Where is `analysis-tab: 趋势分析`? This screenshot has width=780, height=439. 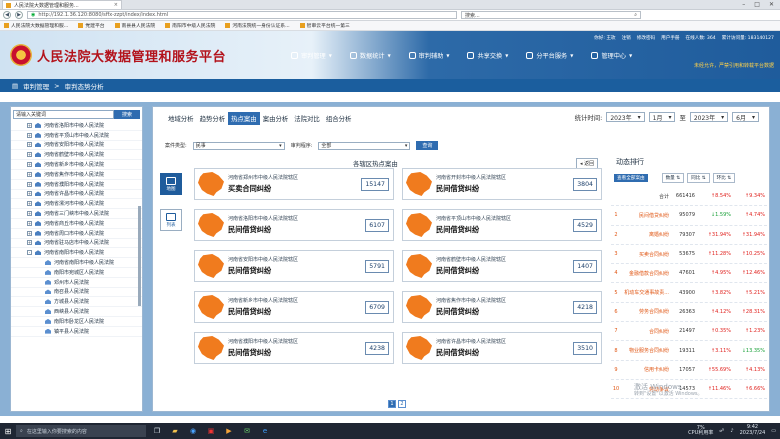 analysis-tab: 趋势分析 is located at coordinates (213, 118).